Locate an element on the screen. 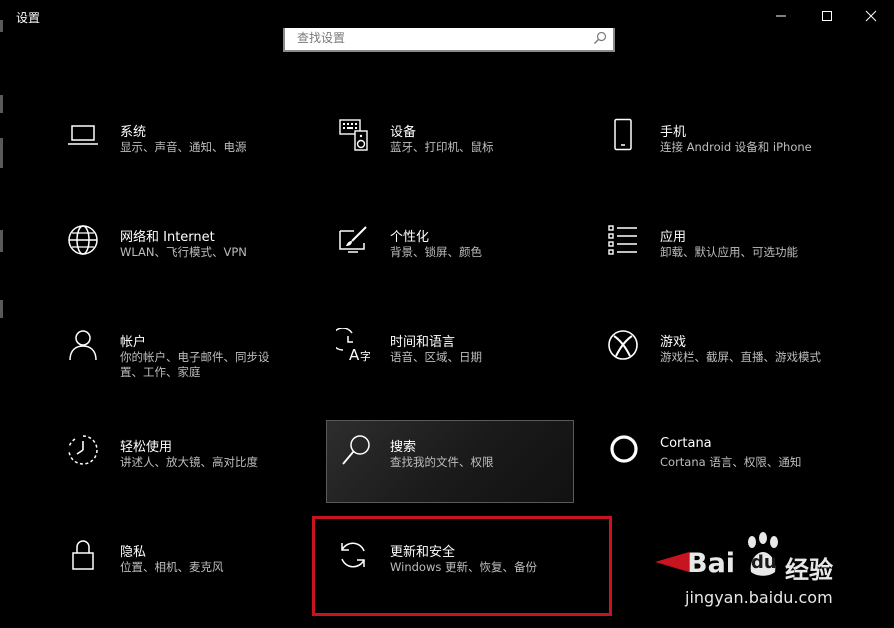  tile-title: 隐私 is located at coordinates (133, 552).